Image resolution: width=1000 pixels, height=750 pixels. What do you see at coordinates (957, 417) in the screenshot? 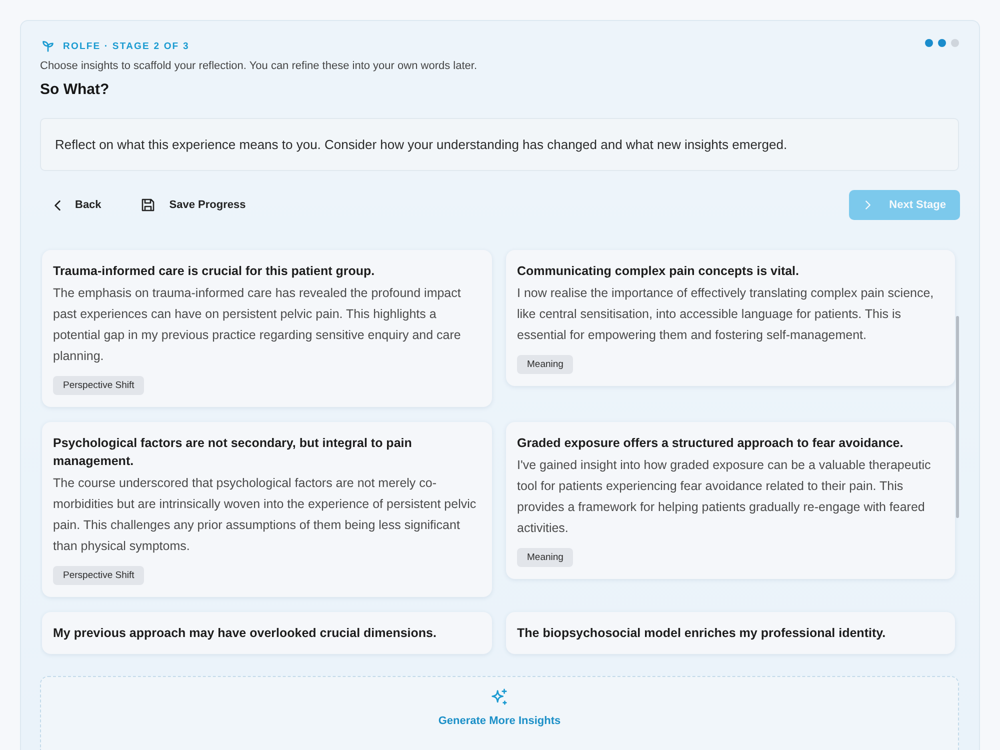
I see `scrollbar-thumb` at bounding box center [957, 417].